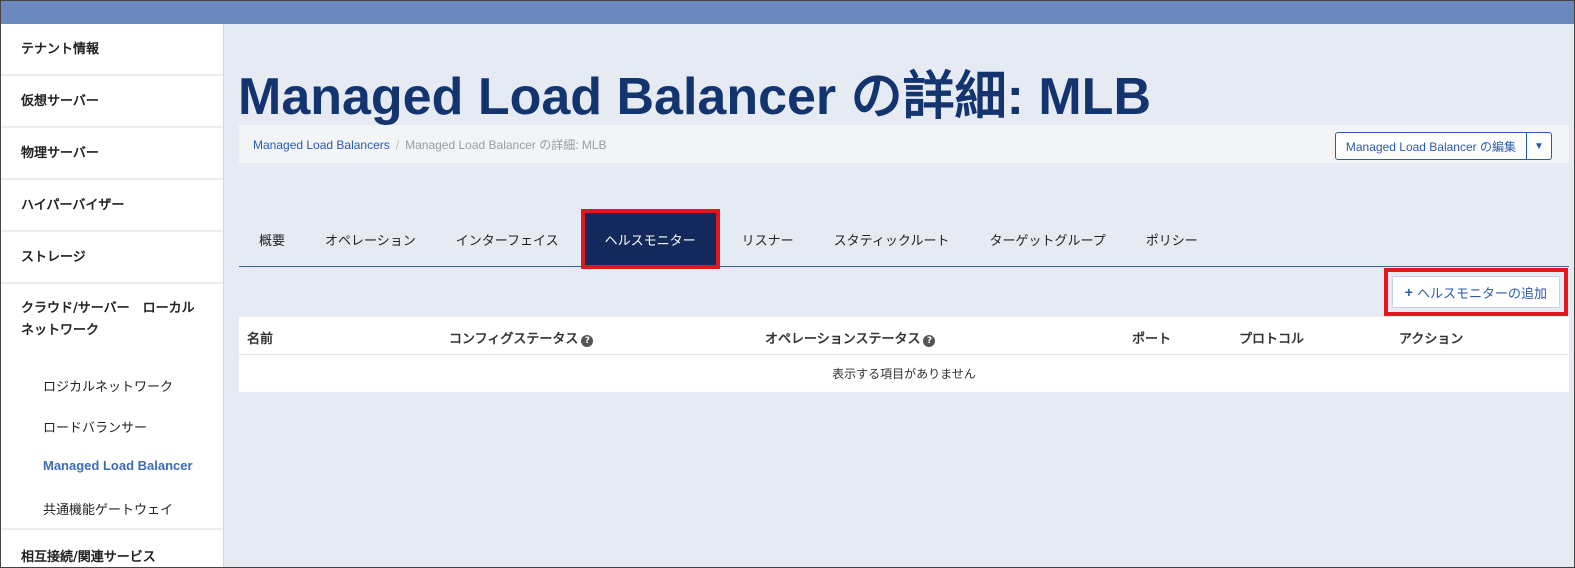  Describe the element at coordinates (60, 49) in the screenshot. I see `sidebar-item-label: テナント情報` at that location.